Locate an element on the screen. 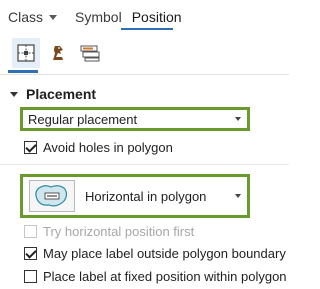 The image size is (320, 289). subtool-conflict-resolution is located at coordinates (58, 53).